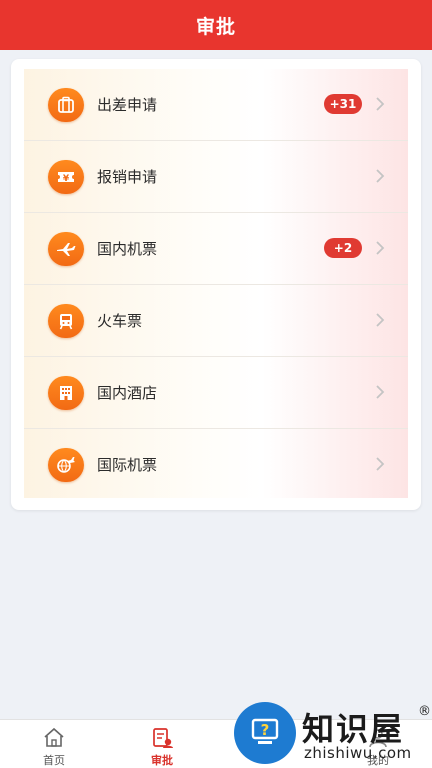 The width and height of the screenshot is (432, 768). What do you see at coordinates (66, 464) in the screenshot?
I see `globe-plane-icon` at bounding box center [66, 464].